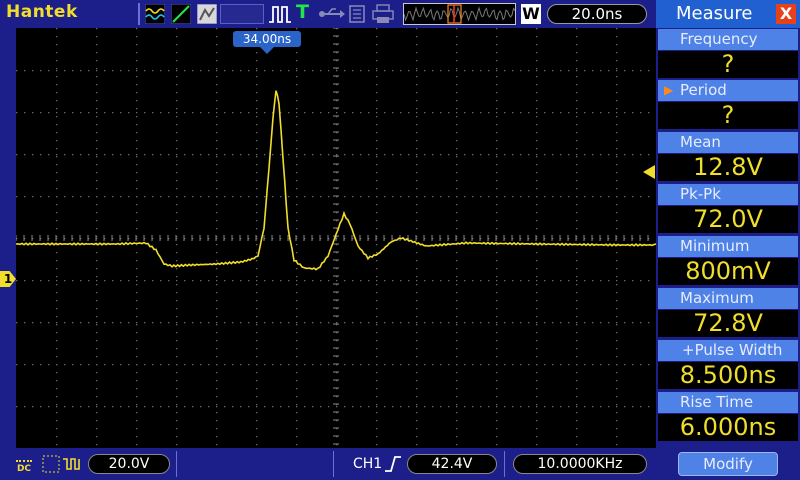  What do you see at coordinates (728, 427) in the screenshot?
I see `measure-value-rise-time: 6.000ns` at bounding box center [728, 427].